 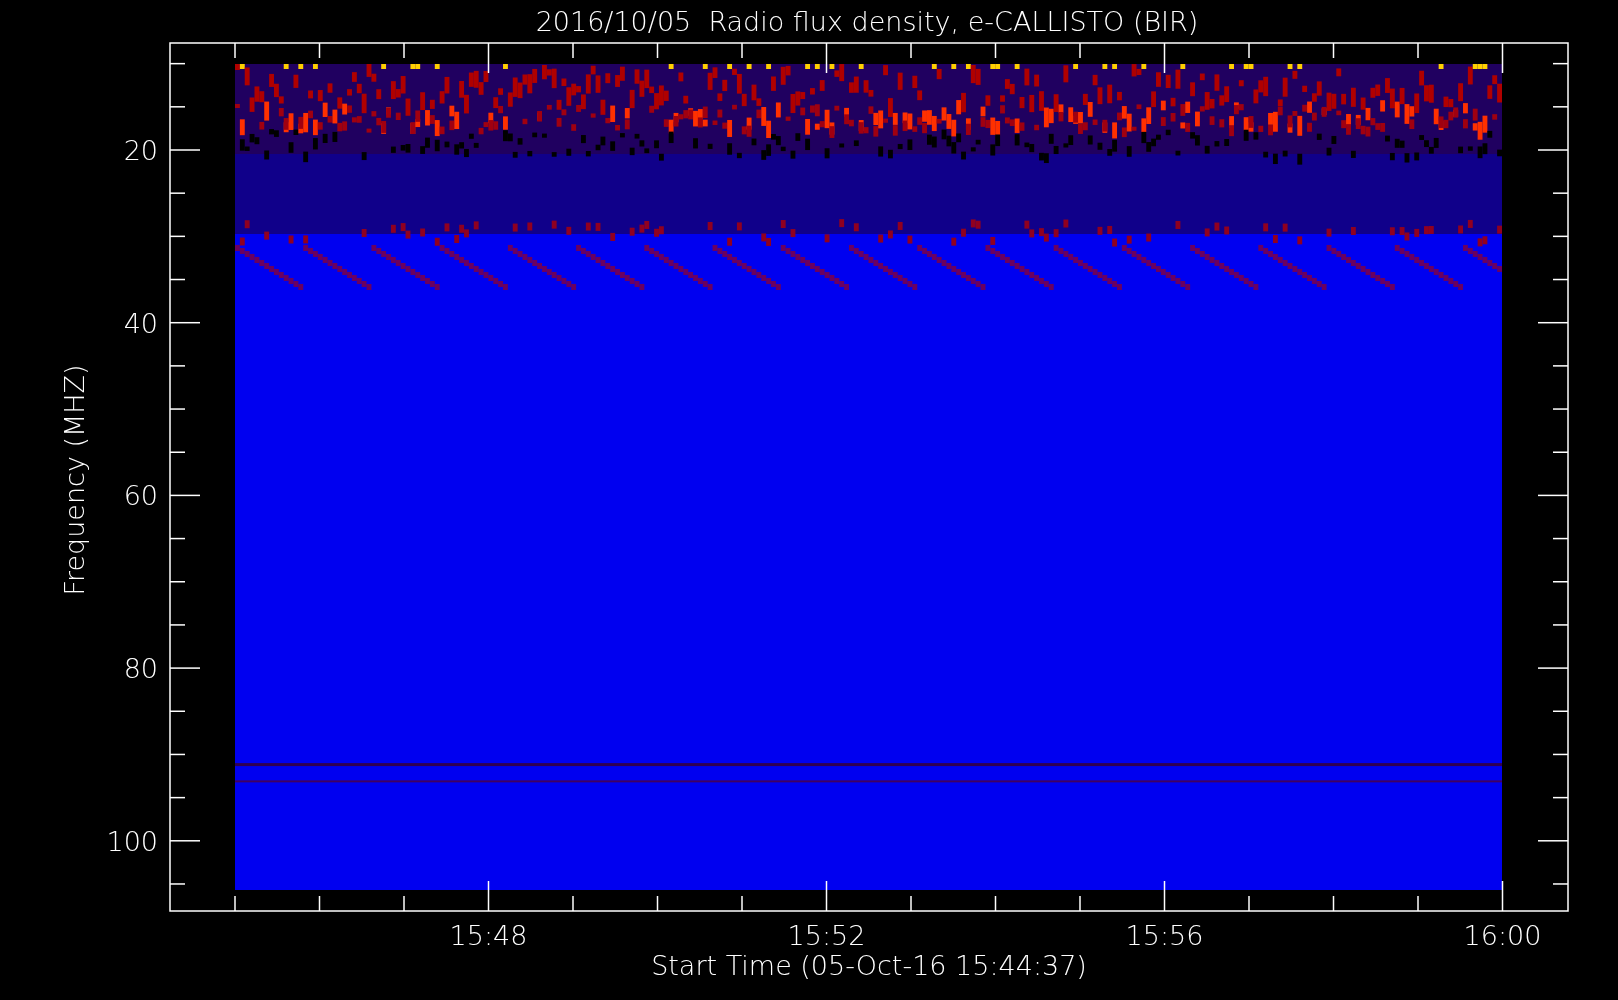 What do you see at coordinates (140, 323) in the screenshot?
I see `tick-label: 40` at bounding box center [140, 323].